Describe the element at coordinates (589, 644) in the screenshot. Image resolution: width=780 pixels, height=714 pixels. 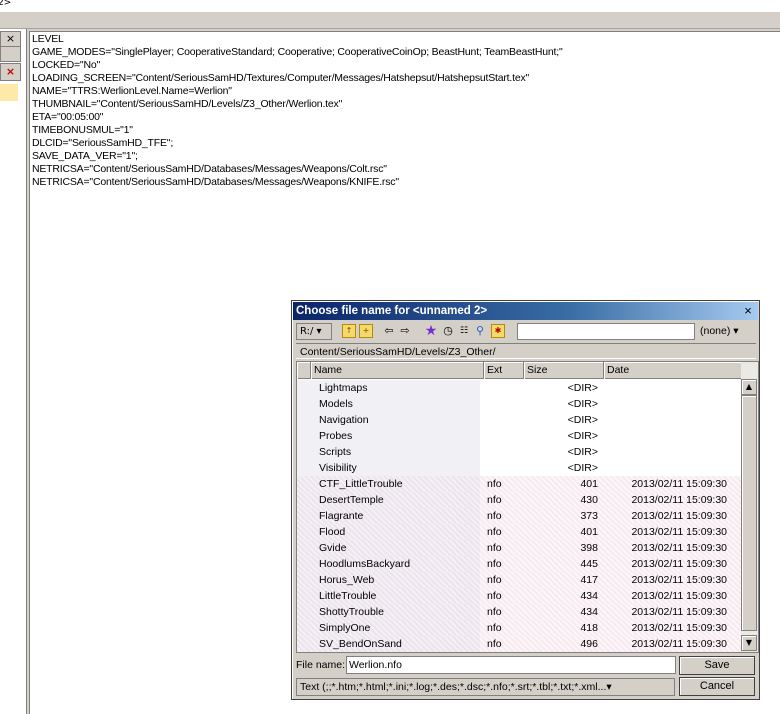
I see `file-size-cell: 496` at that location.